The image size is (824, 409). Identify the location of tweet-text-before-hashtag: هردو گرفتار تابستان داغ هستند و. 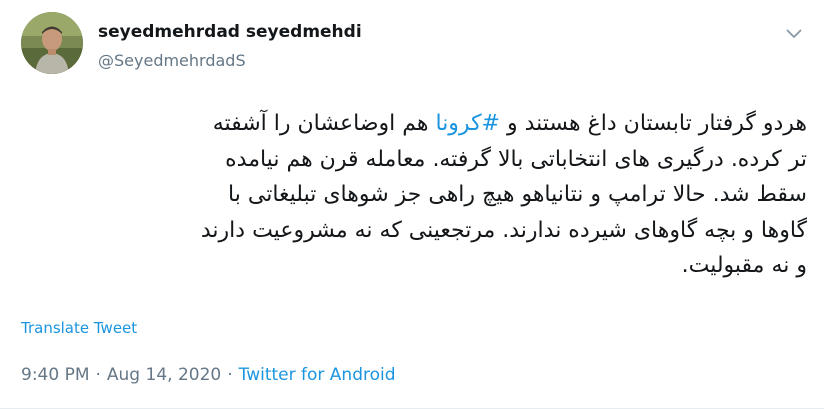
(653, 123).